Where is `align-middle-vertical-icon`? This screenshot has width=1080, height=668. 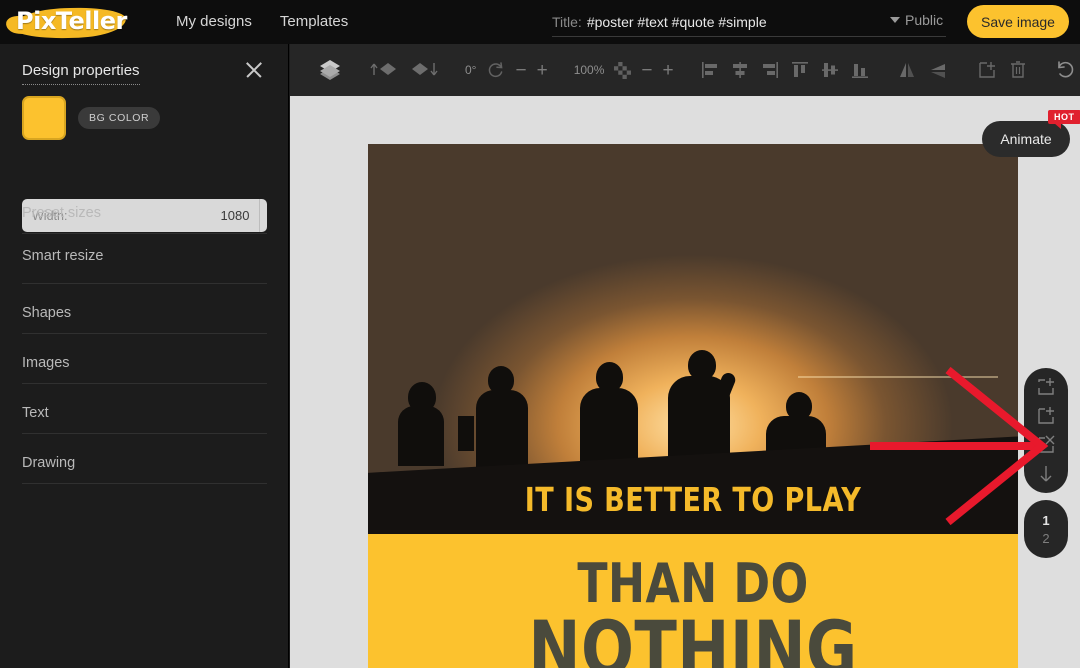 align-middle-vertical-icon is located at coordinates (830, 70).